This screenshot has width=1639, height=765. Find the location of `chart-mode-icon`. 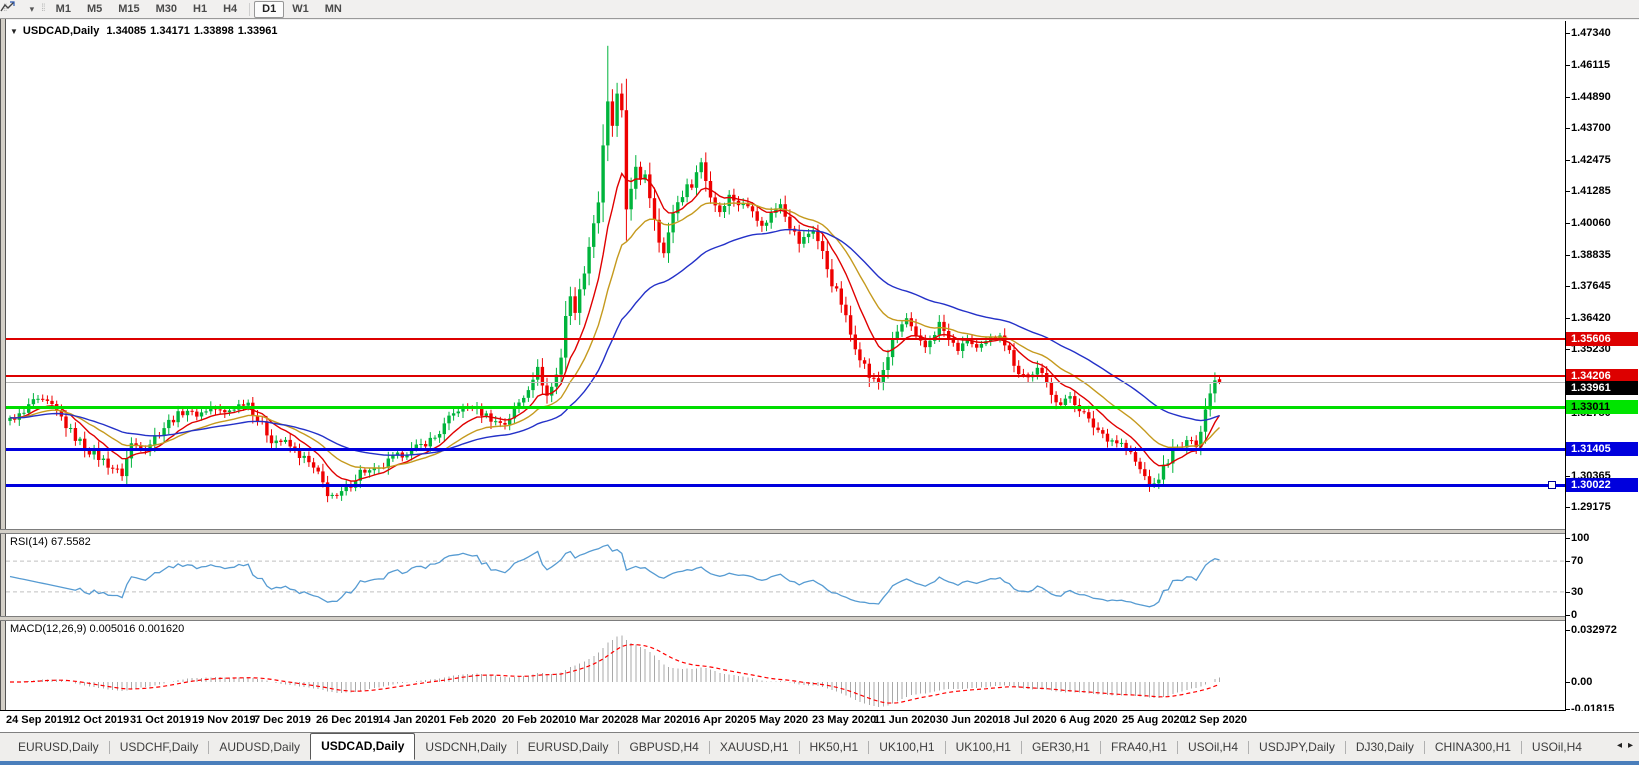

chart-mode-icon is located at coordinates (15, 9).